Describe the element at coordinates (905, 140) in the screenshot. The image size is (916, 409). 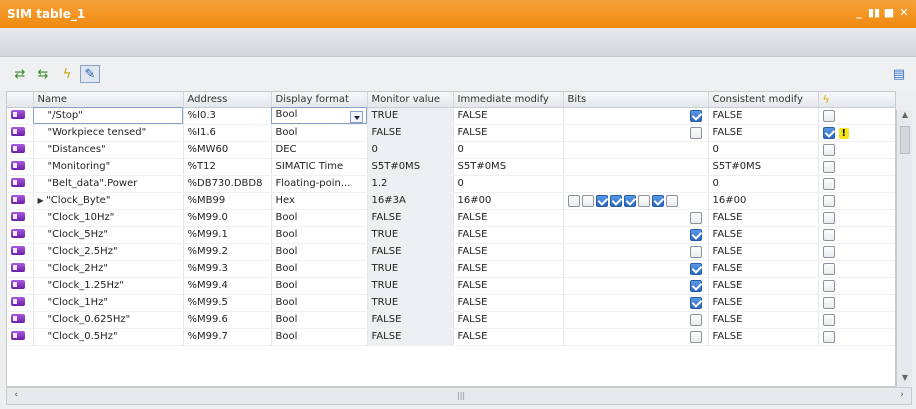
I see `scroll-thumb` at that location.